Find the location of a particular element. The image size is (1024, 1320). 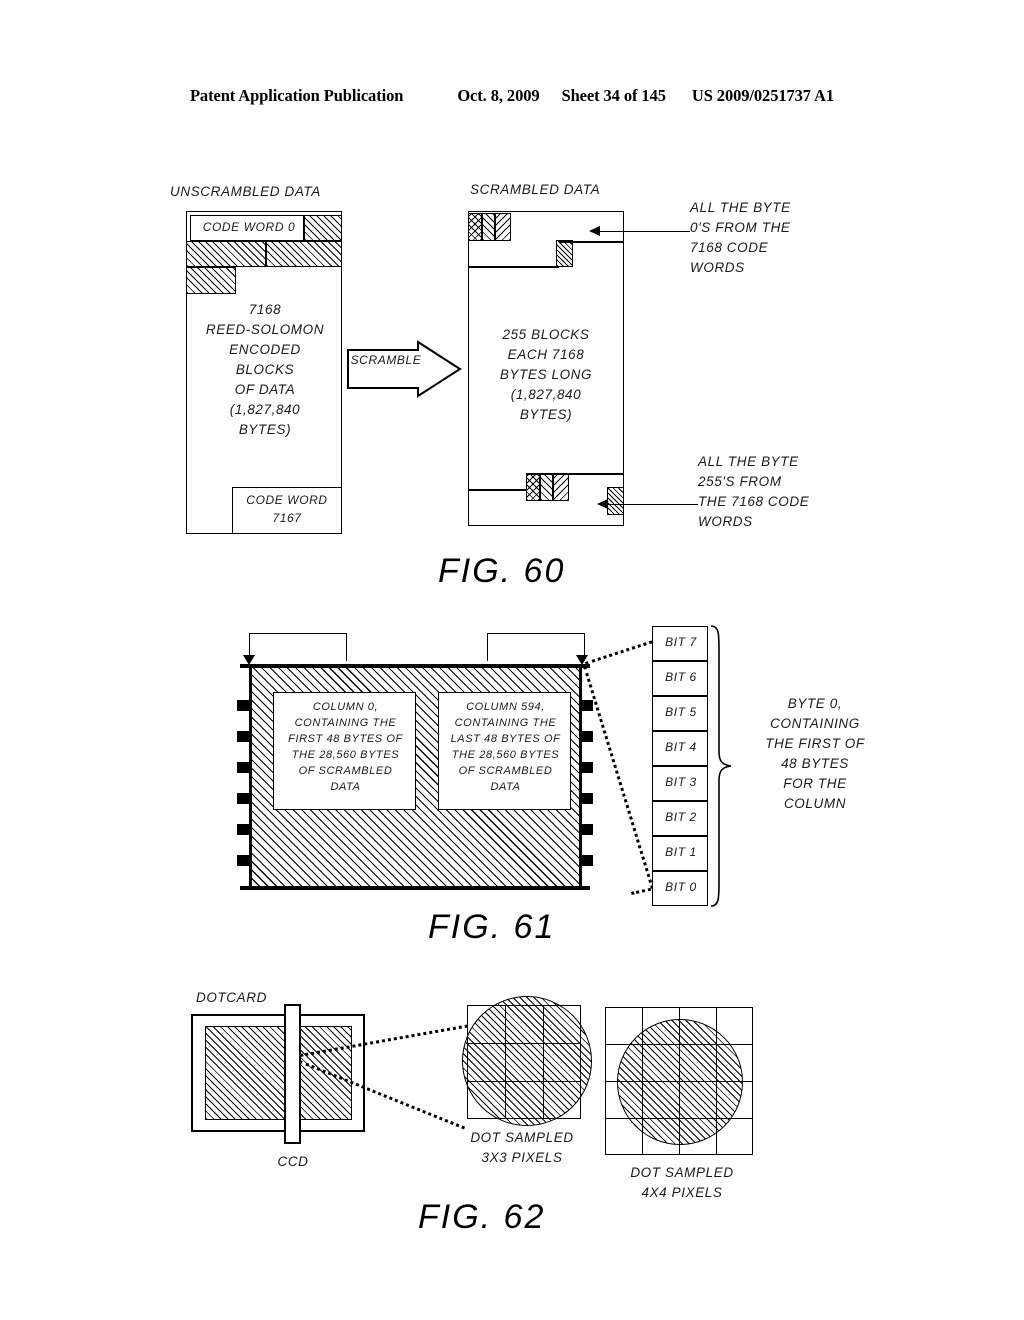

fig60-scrambled-top-hatch-cell-b is located at coordinates (503, 227).